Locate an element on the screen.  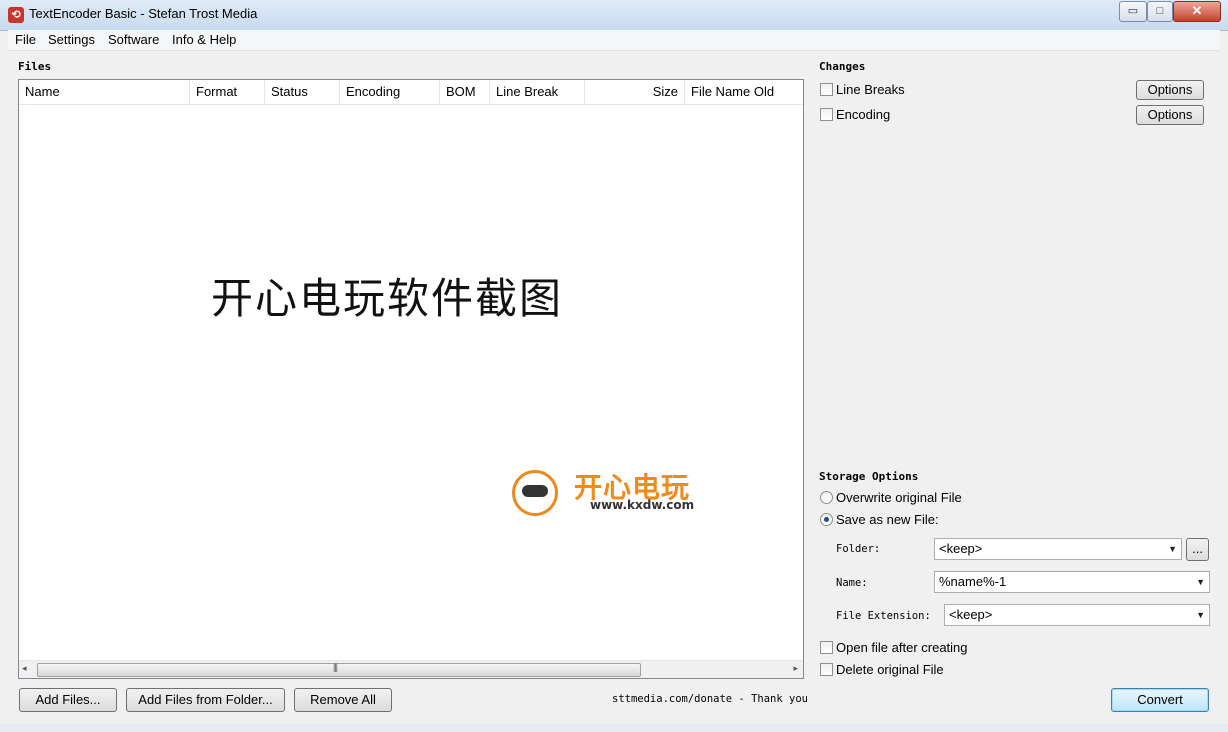
scroll-thumb: ||| is located at coordinates (339, 669).